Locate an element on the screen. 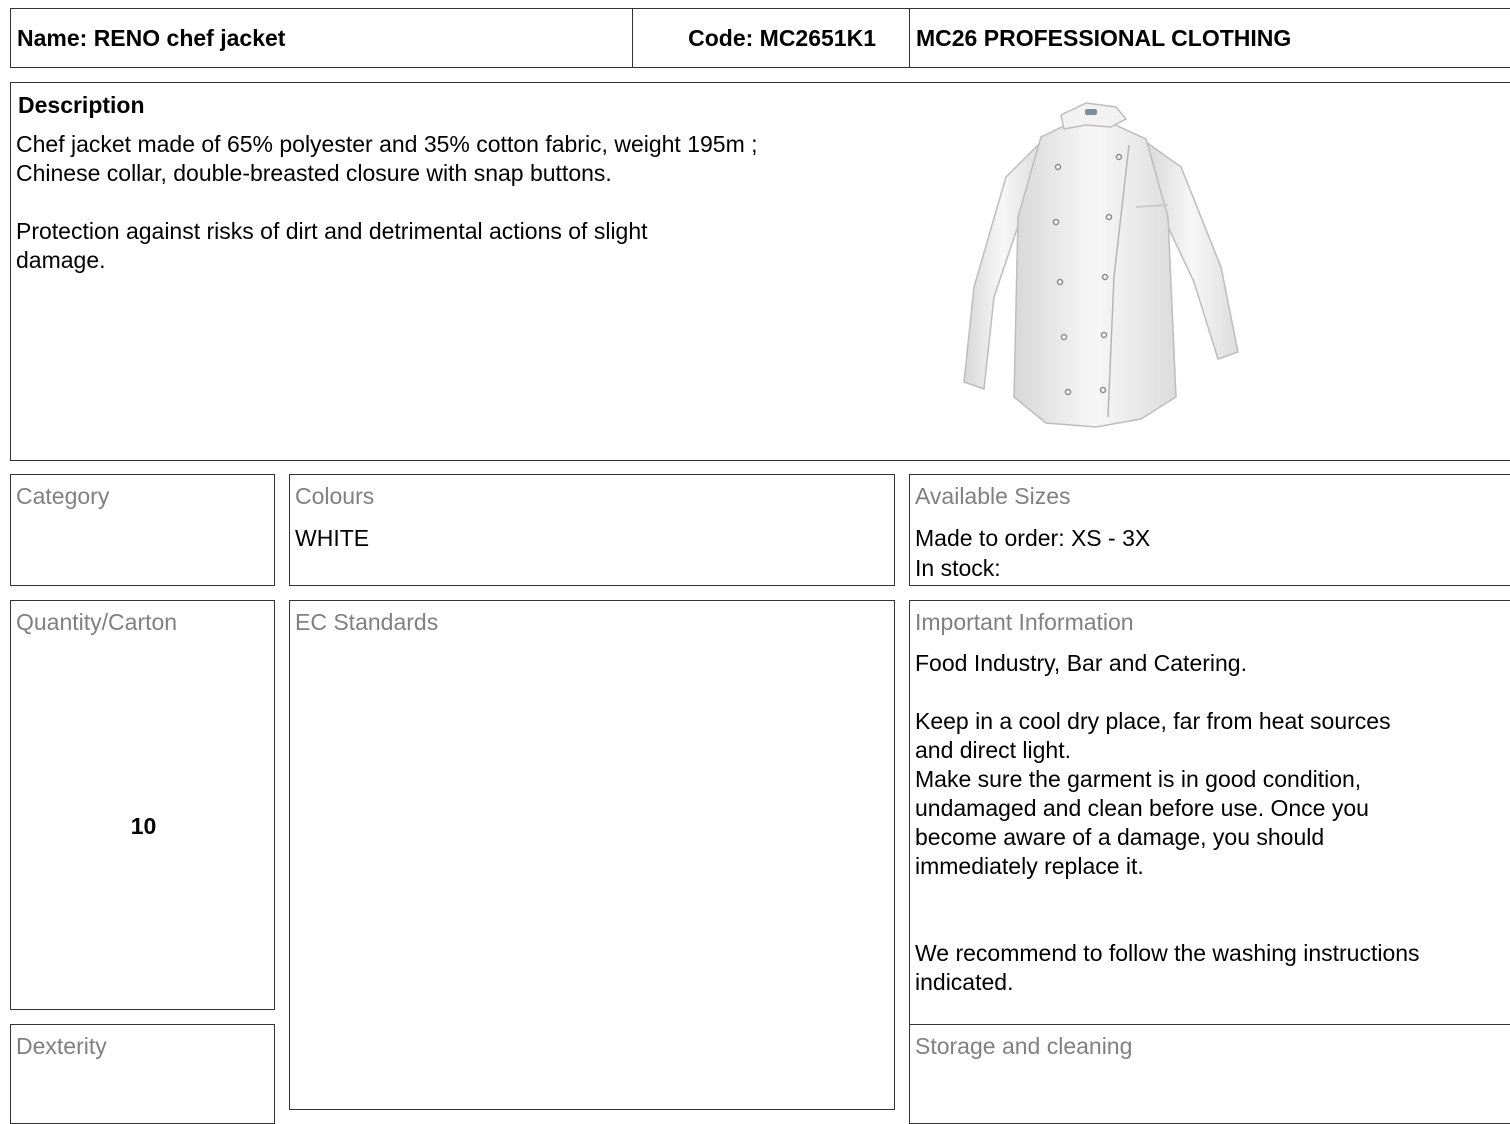  sizes-label: Available Sizes is located at coordinates (993, 496).